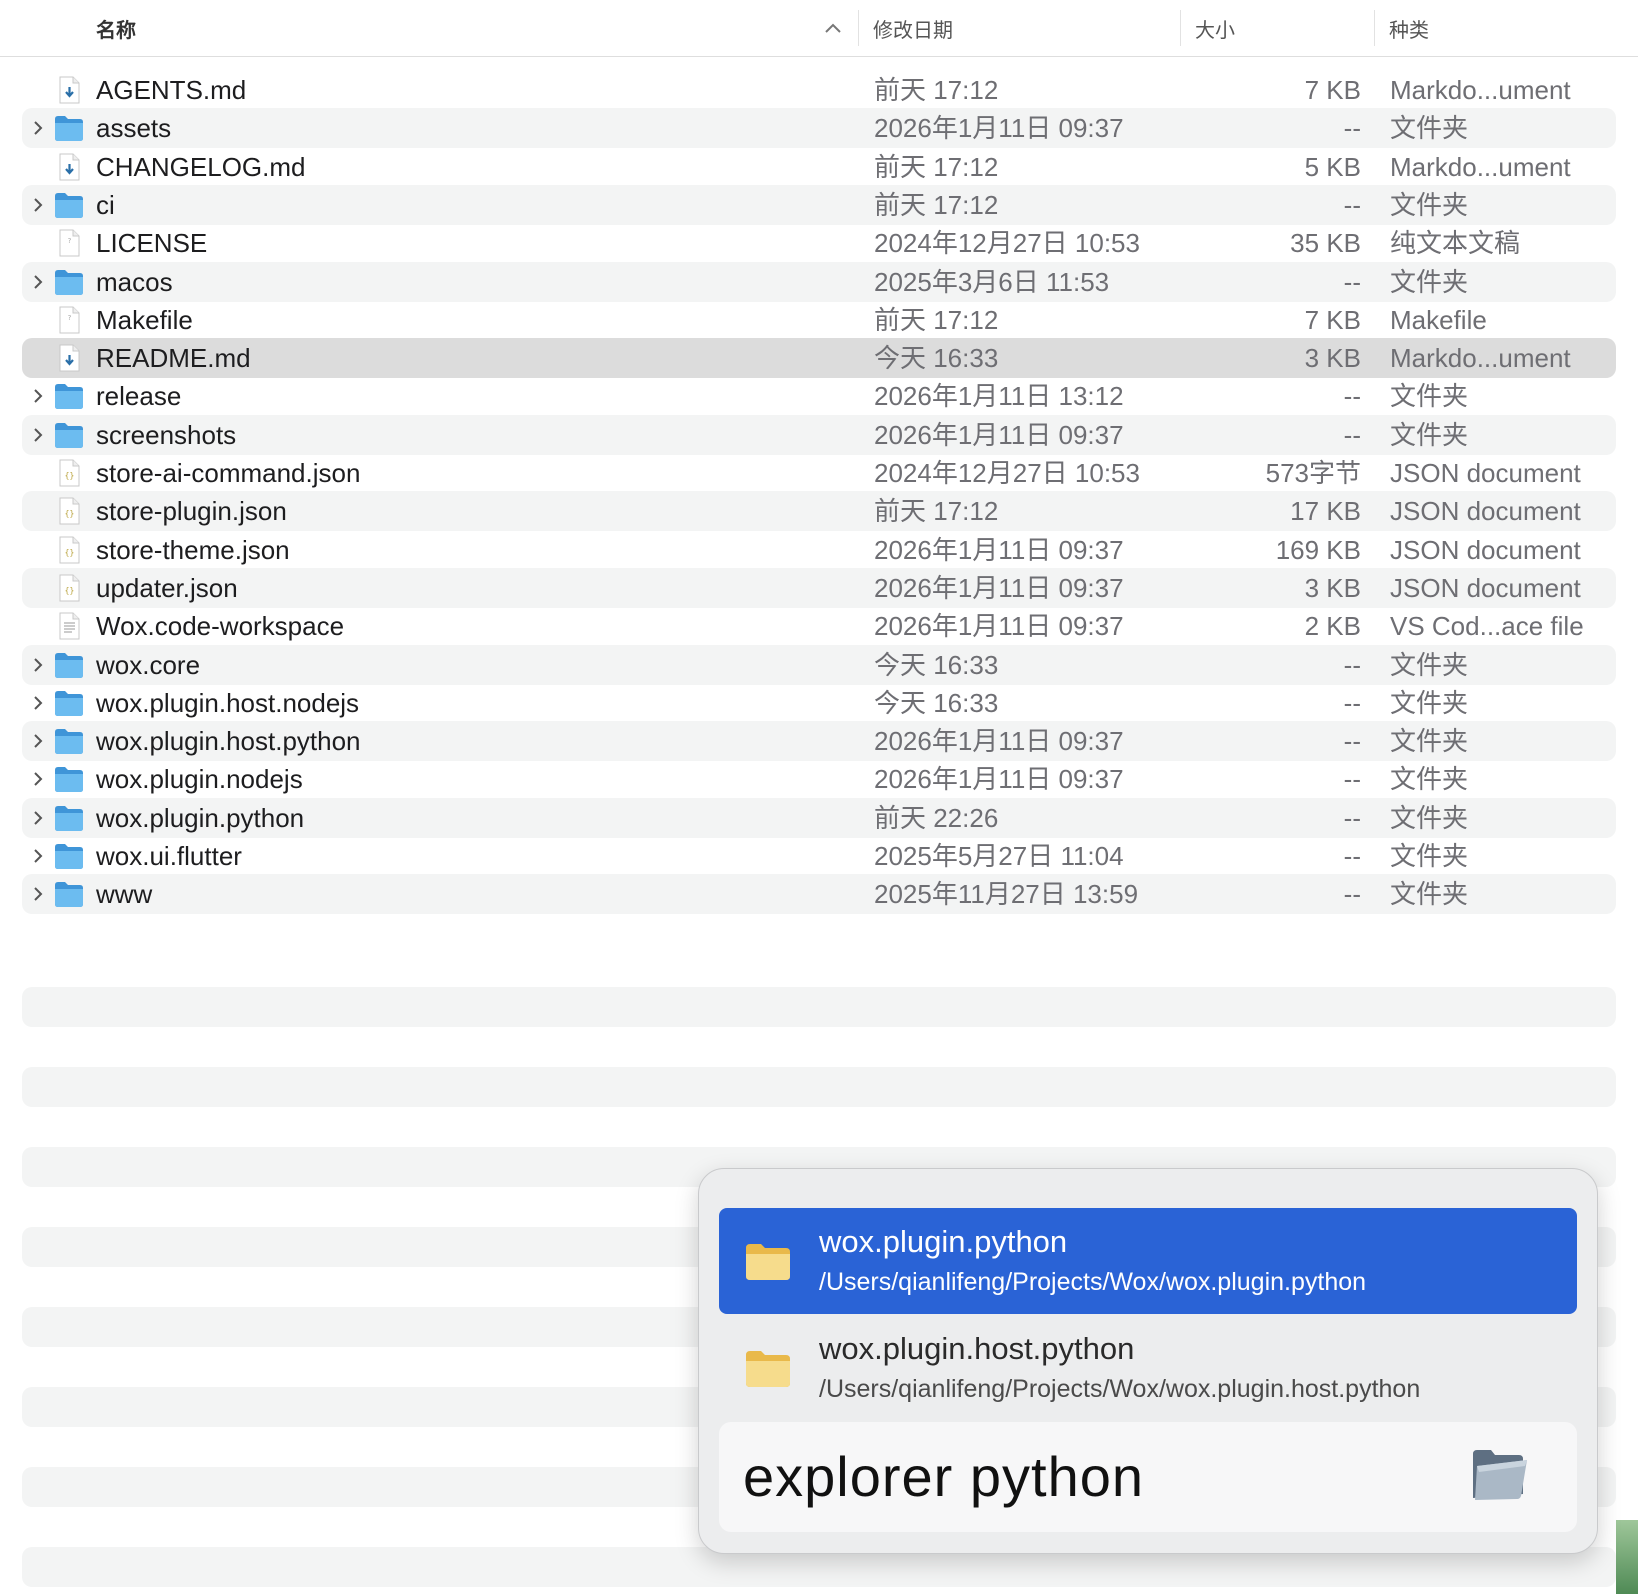 The height and width of the screenshot is (1594, 1638). What do you see at coordinates (1409, 28) in the screenshot?
I see `column-kind: 种类` at bounding box center [1409, 28].